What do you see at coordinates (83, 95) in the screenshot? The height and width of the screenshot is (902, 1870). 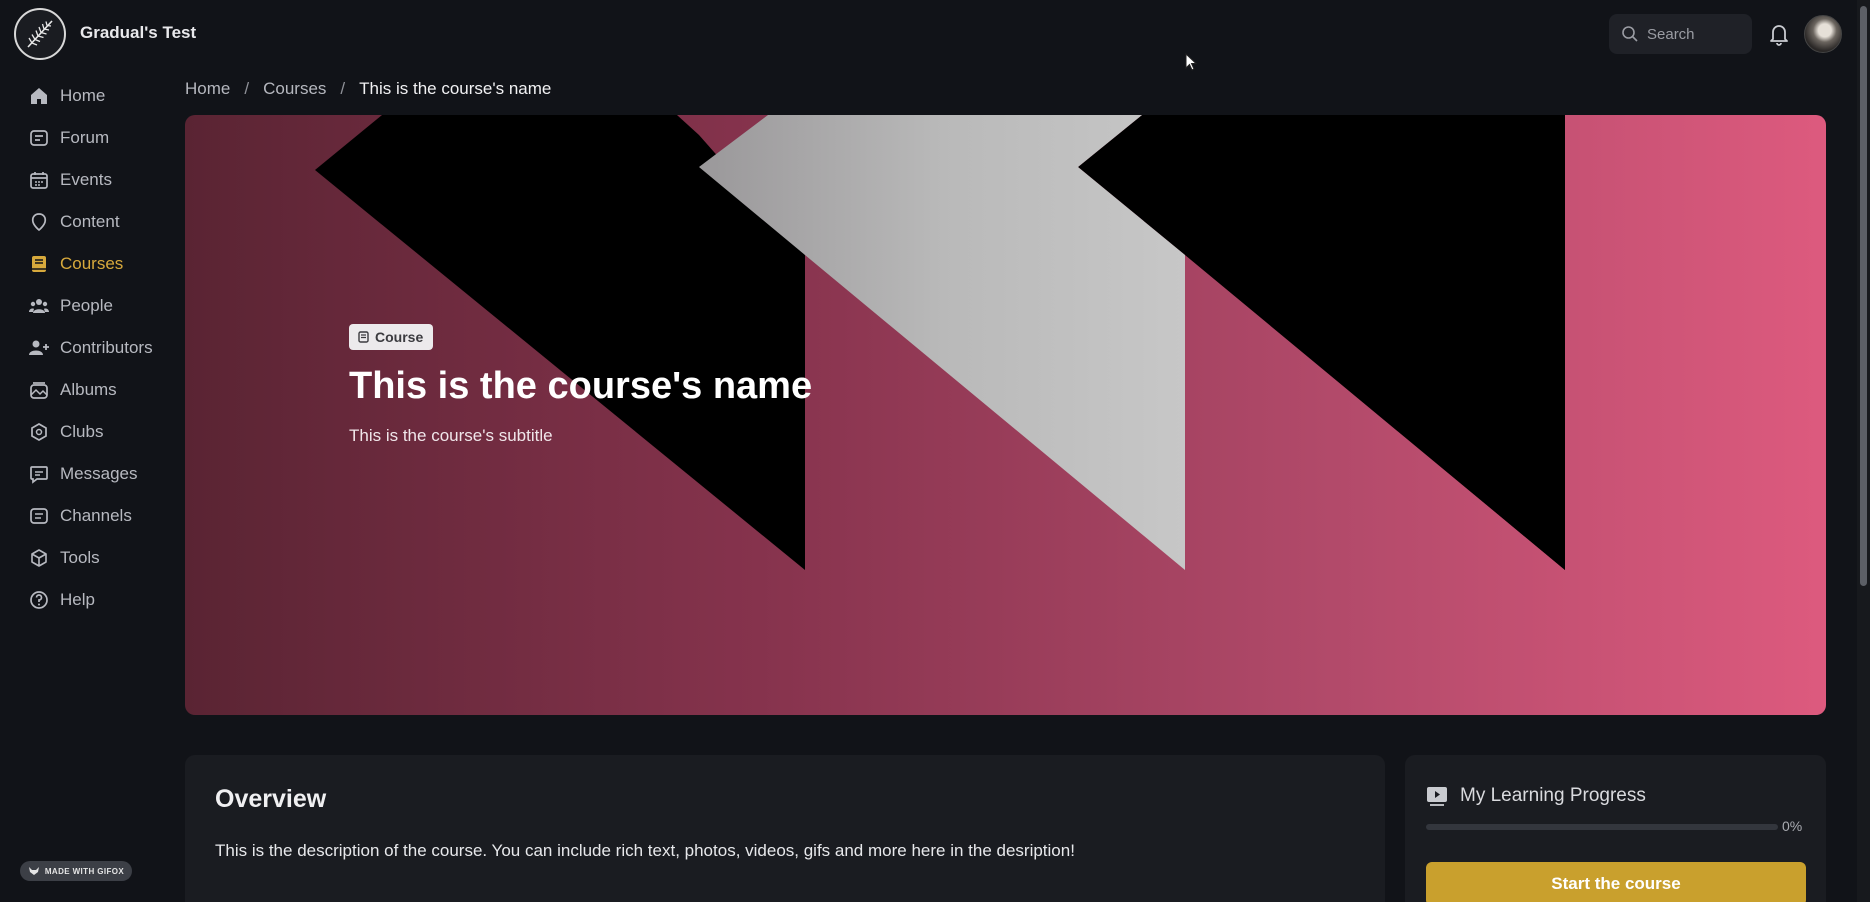 I see `sidebar-item-label: Home` at bounding box center [83, 95].